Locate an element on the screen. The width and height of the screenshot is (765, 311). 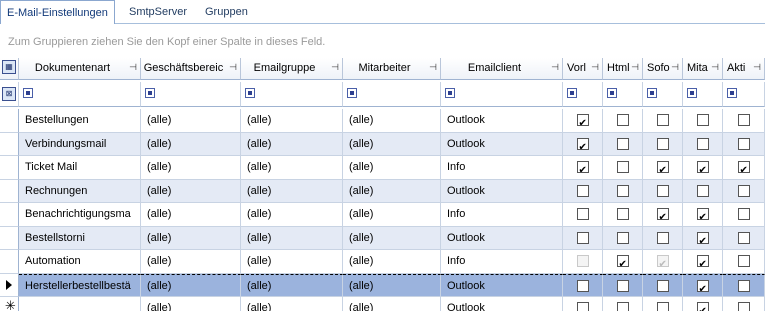
table-row: Rechnungen (alle) (alle) (alle) Outlook is located at coordinates (382, 191).